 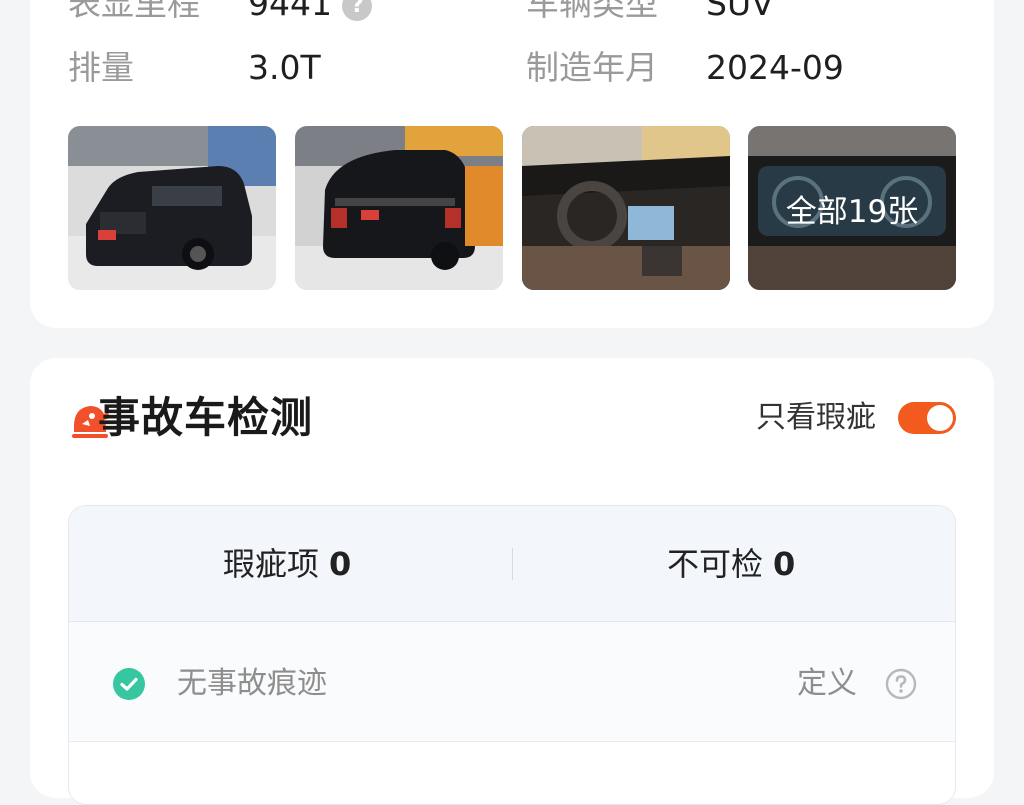 What do you see at coordinates (827, 684) in the screenshot?
I see `definition-link: 定义` at bounding box center [827, 684].